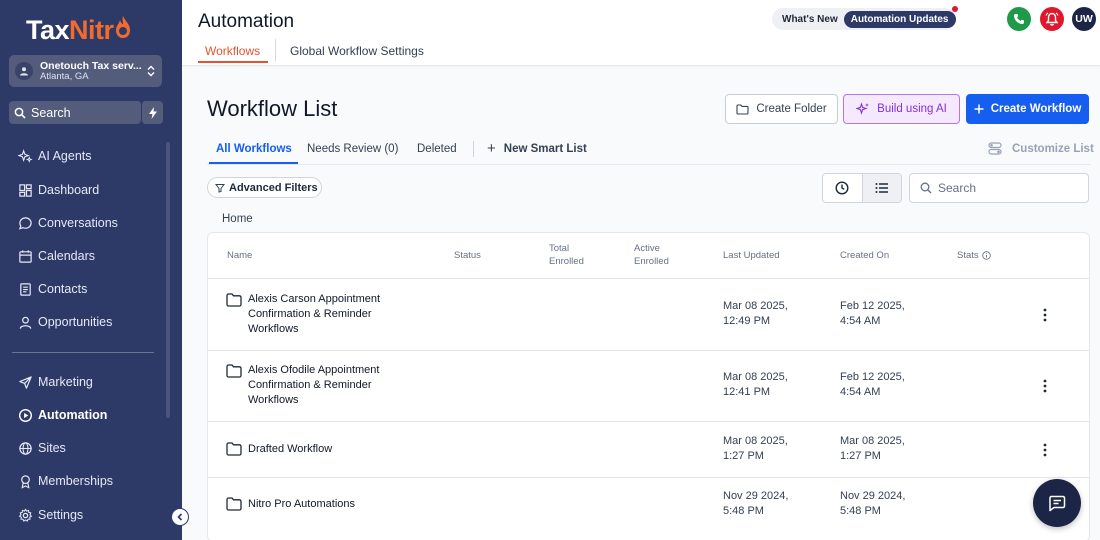 This screenshot has width=1100, height=540. I want to click on chat-widget-button, so click(1057, 503).